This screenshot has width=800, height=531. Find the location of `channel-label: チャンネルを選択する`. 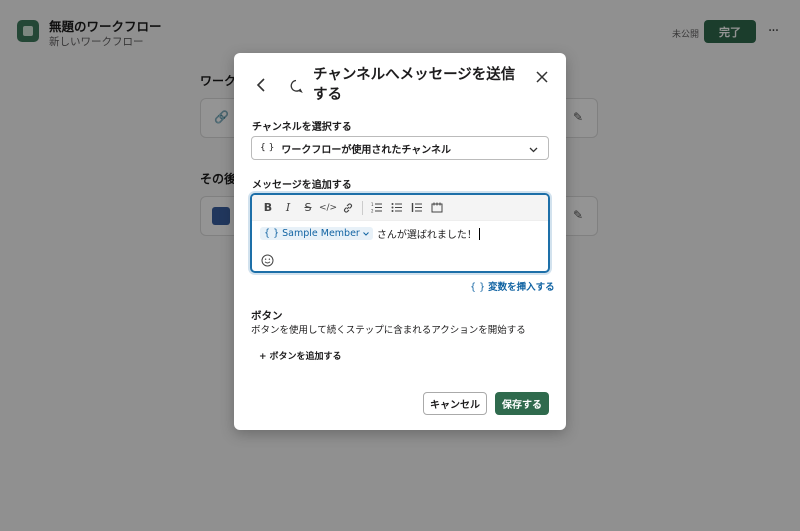

channel-label: チャンネルを選択する is located at coordinates (302, 127).